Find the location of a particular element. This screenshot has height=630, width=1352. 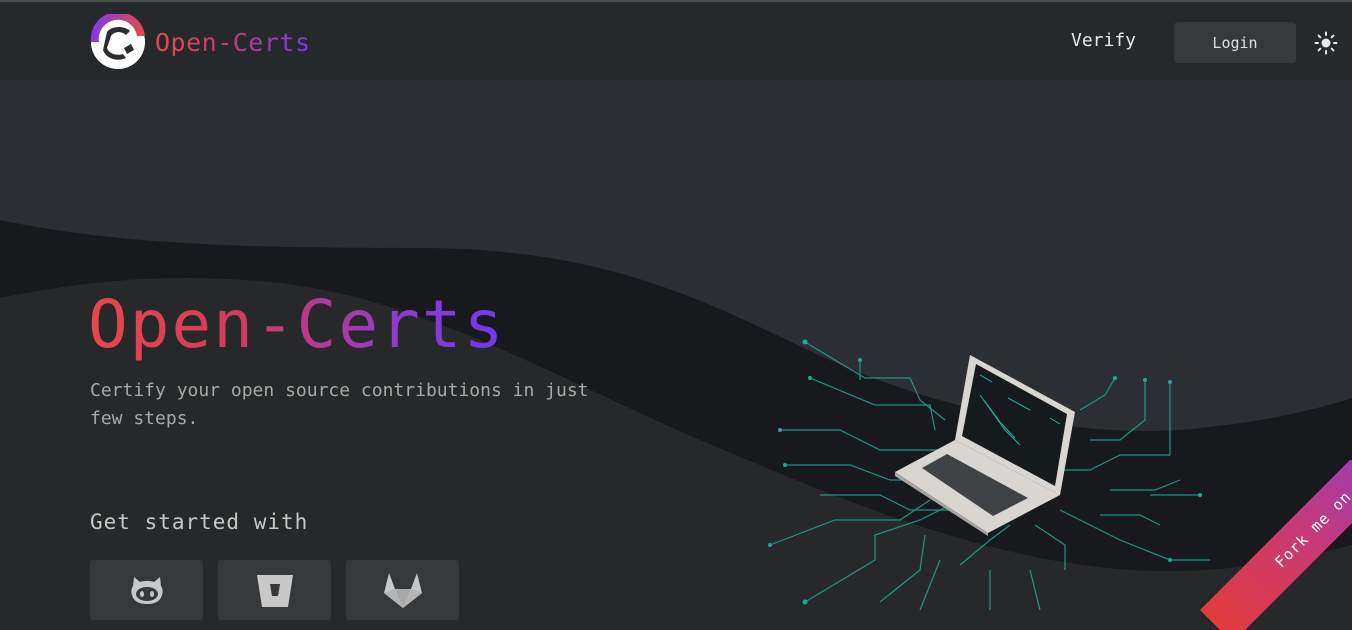

laptop-circuit-illustration is located at coordinates (989, 475).